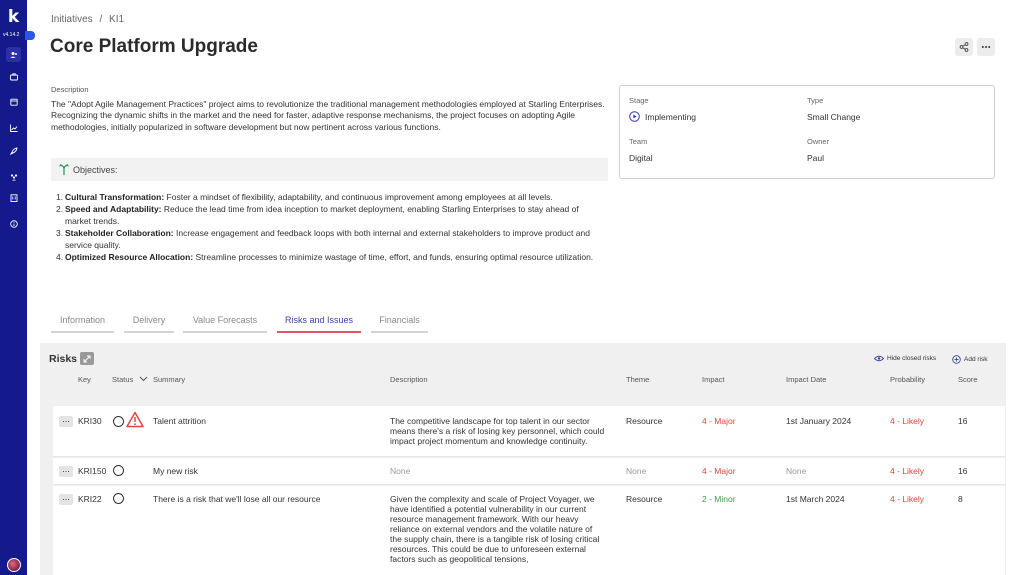 The width and height of the screenshot is (1024, 575). I want to click on plus-circle-icon, so click(956, 359).